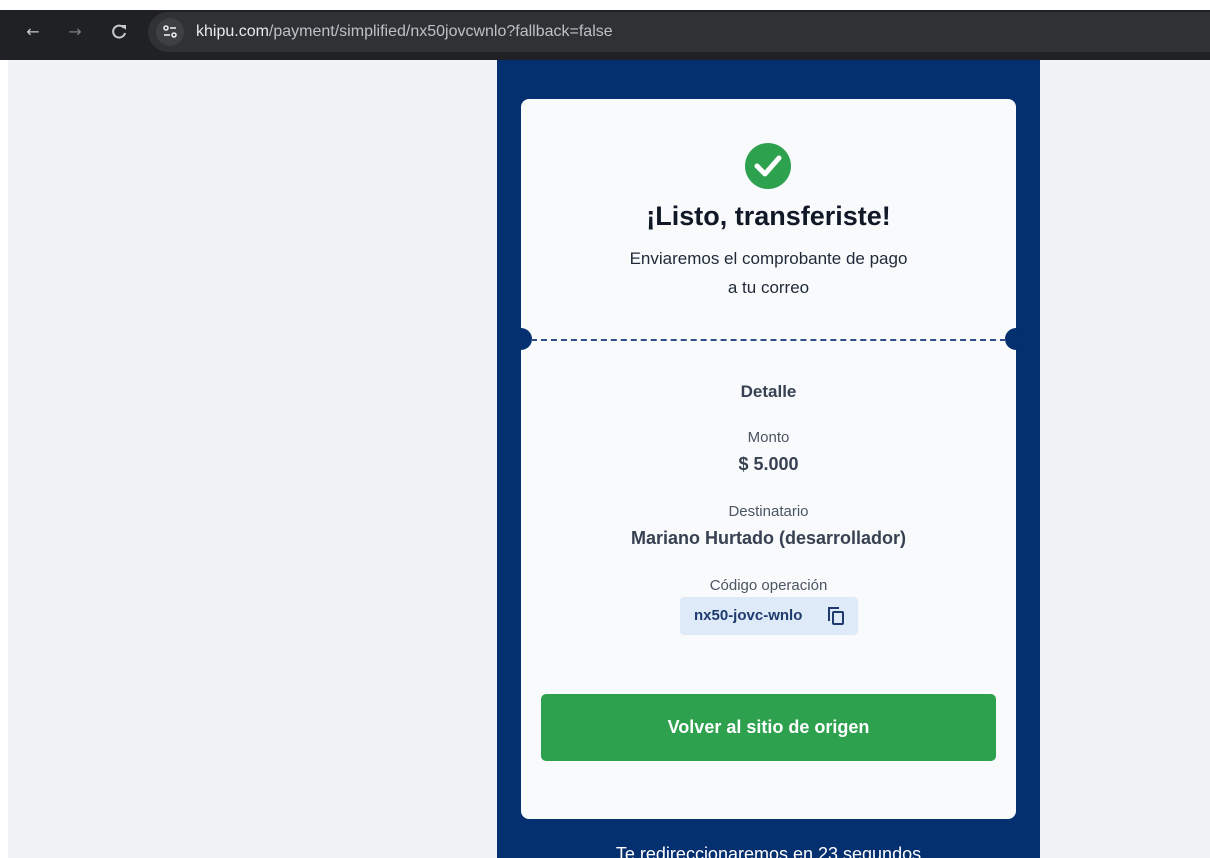  Describe the element at coordinates (232, 31) in the screenshot. I see `url-host: khipu.com` at that location.